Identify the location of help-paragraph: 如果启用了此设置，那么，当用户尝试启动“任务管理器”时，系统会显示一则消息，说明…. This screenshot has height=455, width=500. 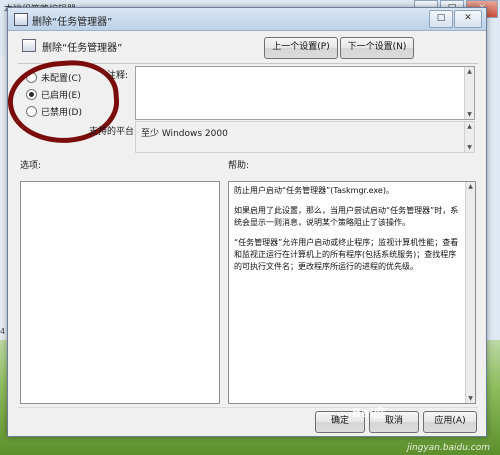
(346, 216).